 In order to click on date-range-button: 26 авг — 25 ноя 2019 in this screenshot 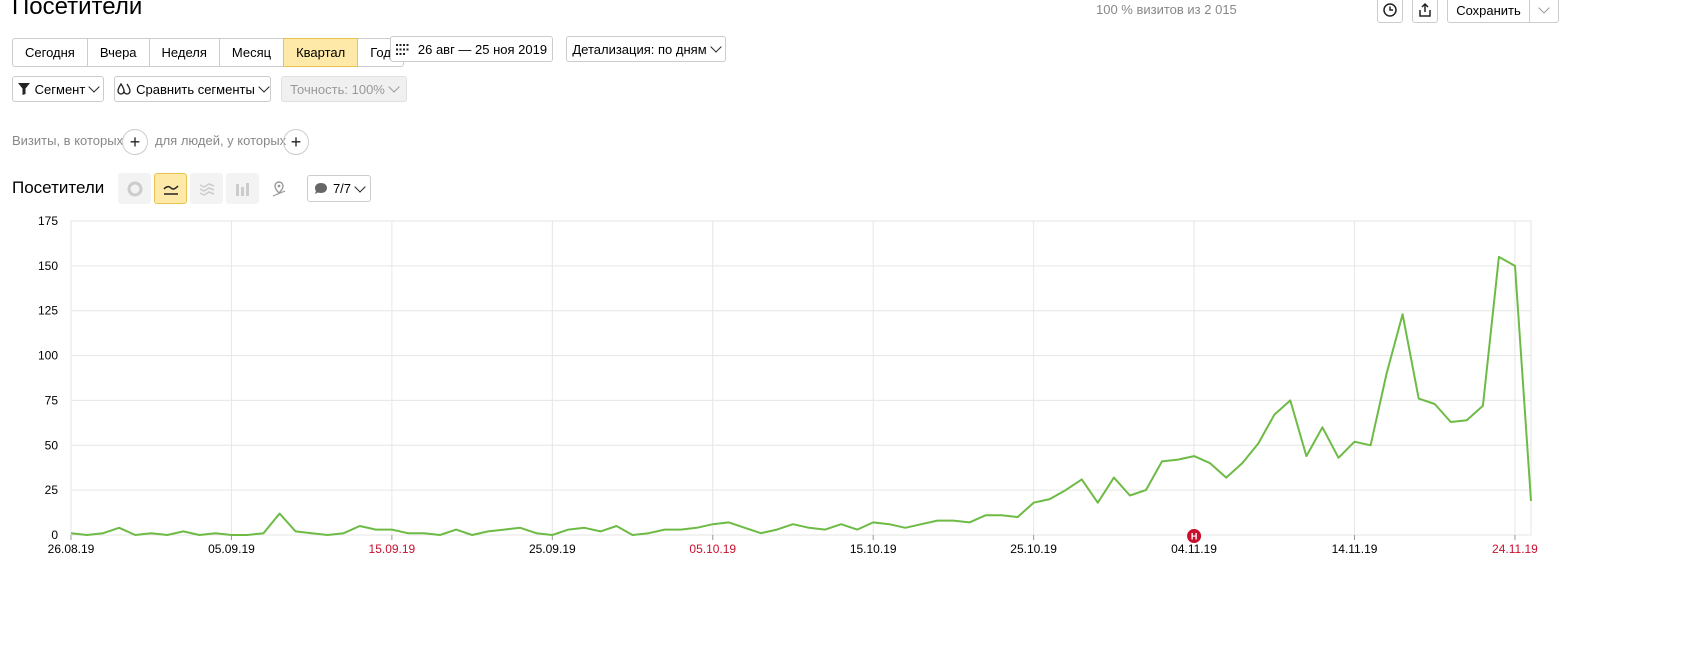, I will do `click(471, 49)`.